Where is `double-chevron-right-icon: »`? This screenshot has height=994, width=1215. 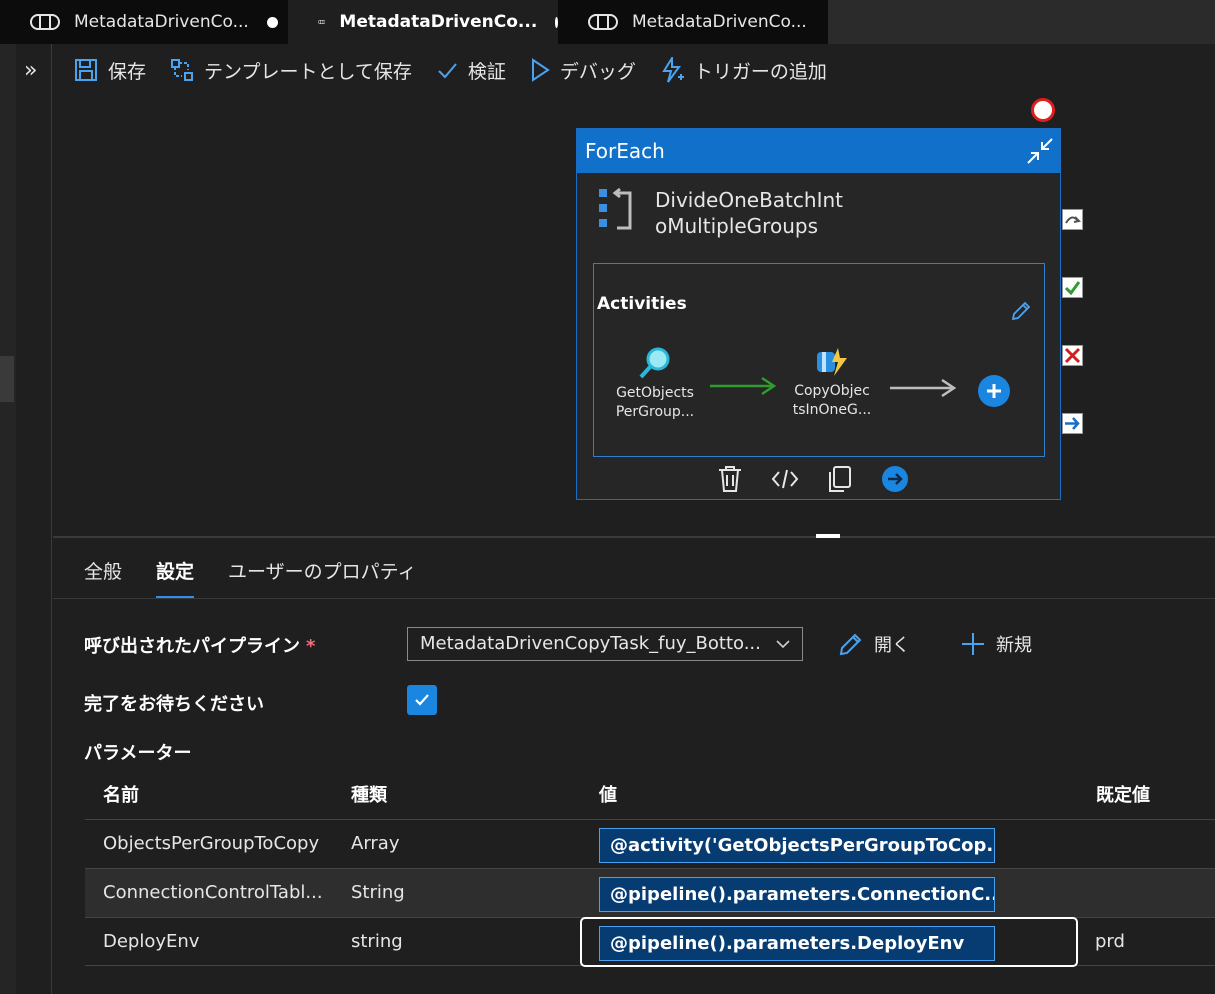 double-chevron-right-icon: » is located at coordinates (31, 70).